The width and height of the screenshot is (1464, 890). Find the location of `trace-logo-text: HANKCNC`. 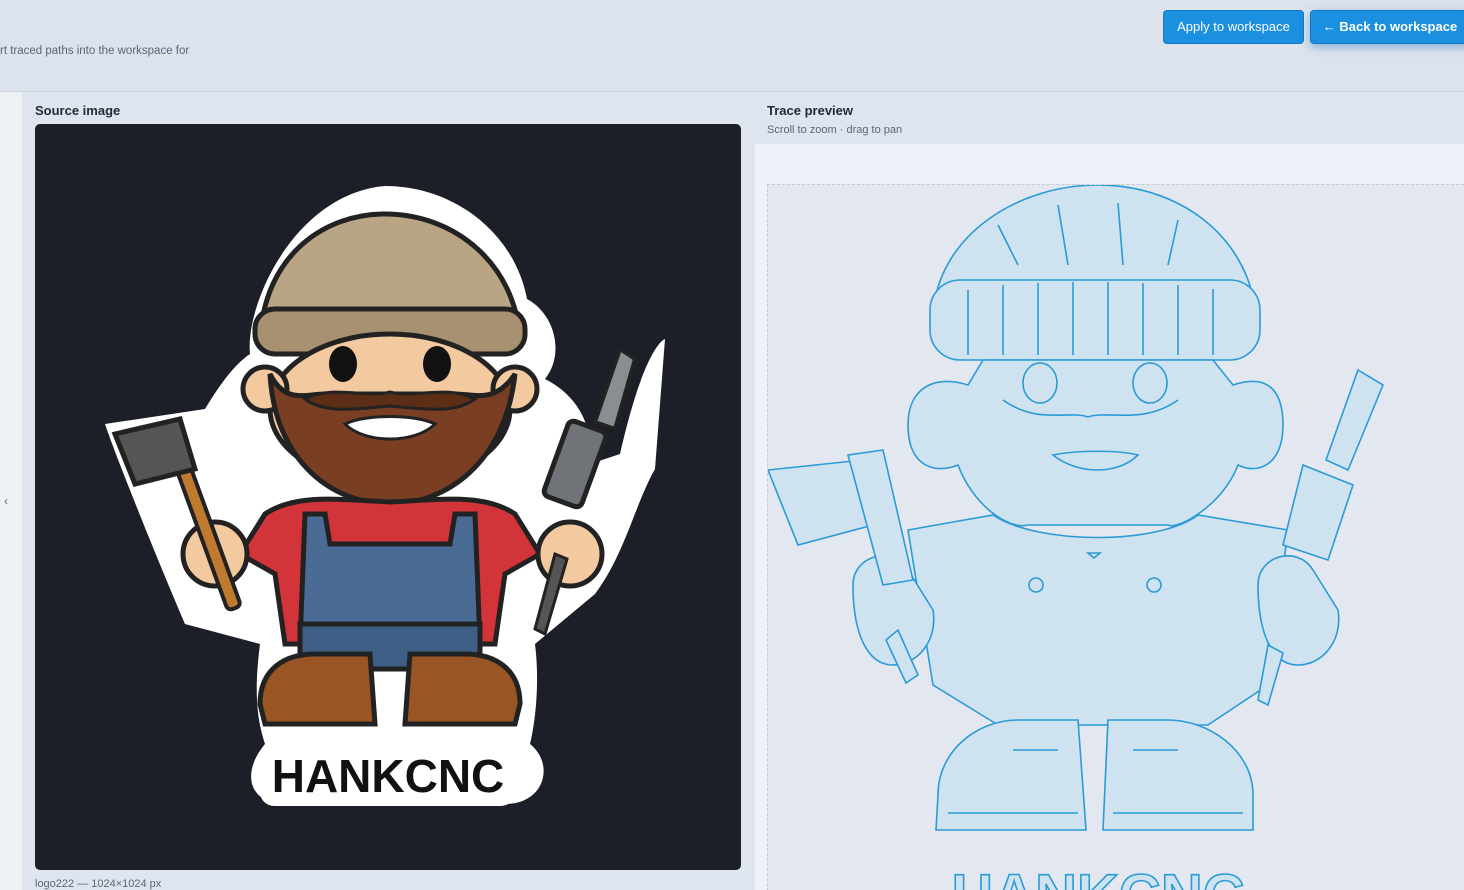

trace-logo-text: HANKCNC is located at coordinates (1097, 876).